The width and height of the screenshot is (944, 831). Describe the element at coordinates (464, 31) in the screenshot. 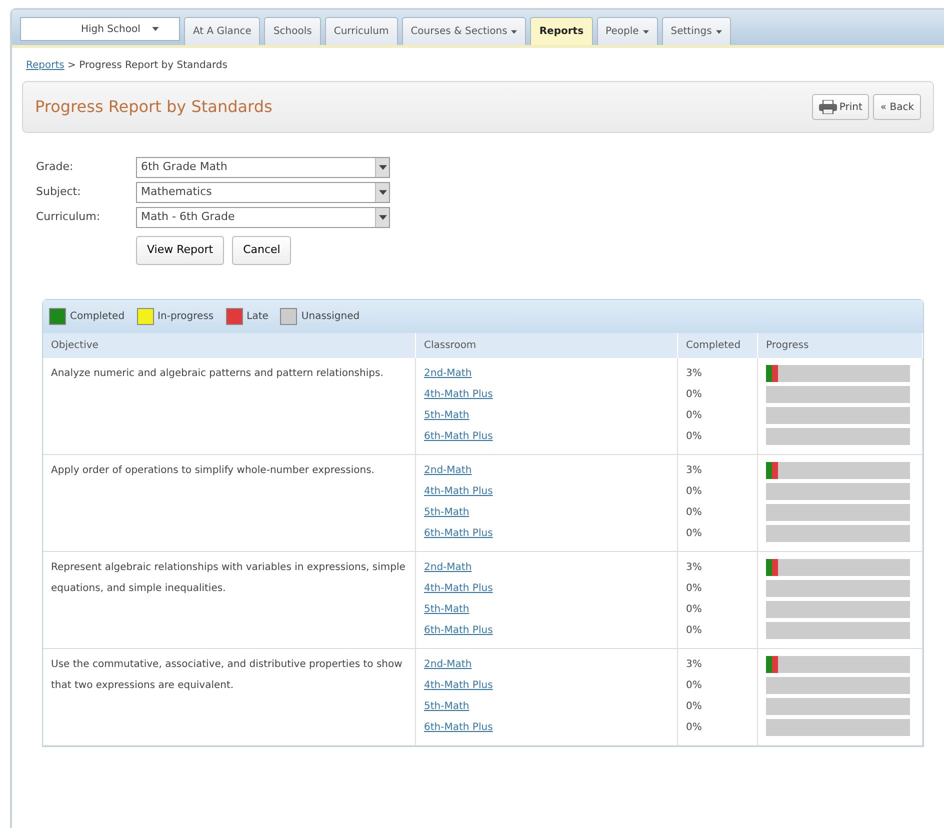

I see `nav-tab: Courses & Sections` at that location.